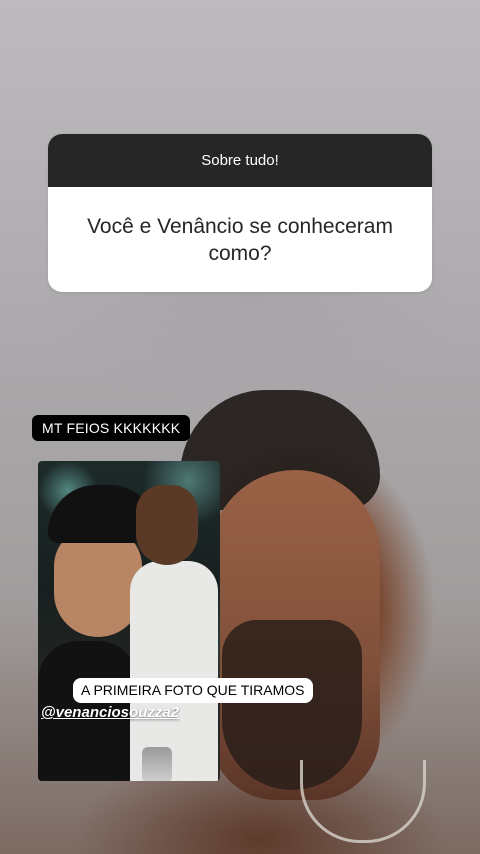  What do you see at coordinates (111, 428) in the screenshot?
I see `answer-text: MT FEIOS KKKKKKK` at bounding box center [111, 428].